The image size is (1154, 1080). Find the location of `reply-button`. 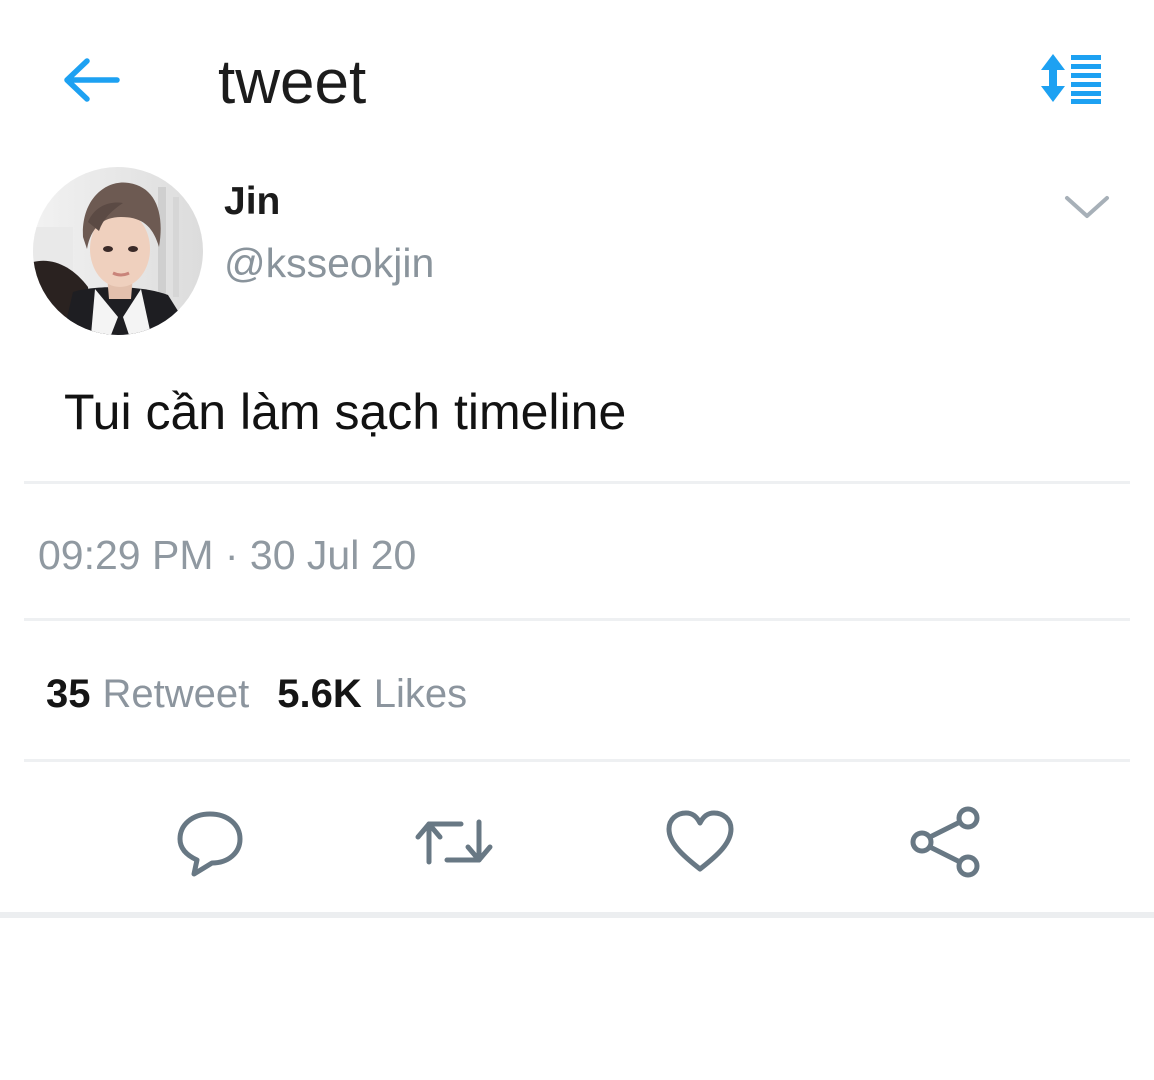

reply-button is located at coordinates (210, 842).